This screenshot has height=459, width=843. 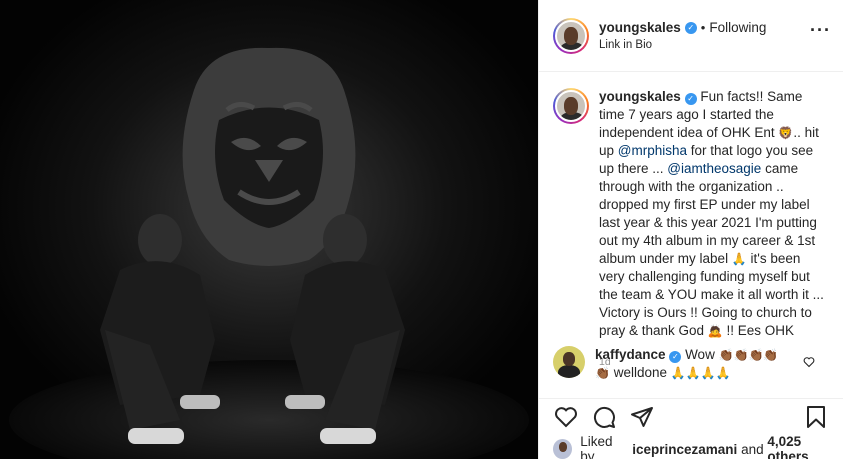 What do you see at coordinates (640, 372) in the screenshot?
I see `comment-part: welldone` at bounding box center [640, 372].